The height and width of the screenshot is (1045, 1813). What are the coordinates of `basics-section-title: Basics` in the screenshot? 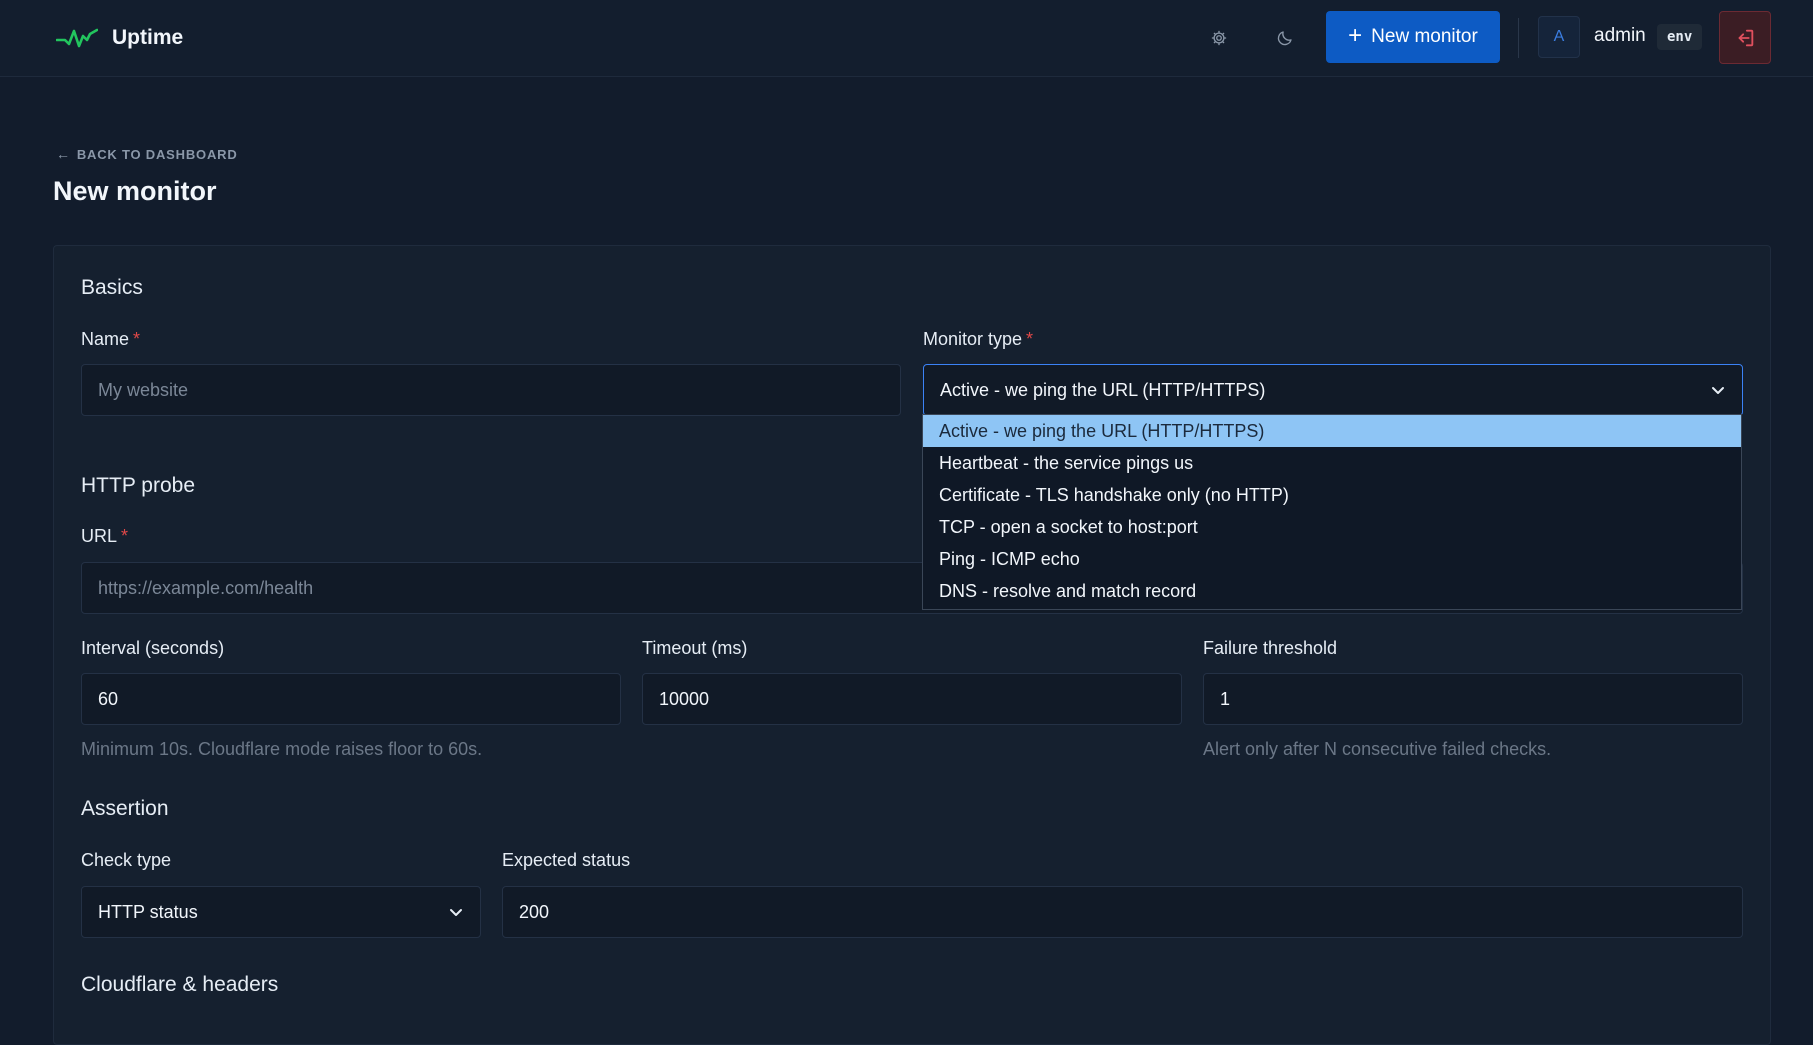 It's located at (112, 287).